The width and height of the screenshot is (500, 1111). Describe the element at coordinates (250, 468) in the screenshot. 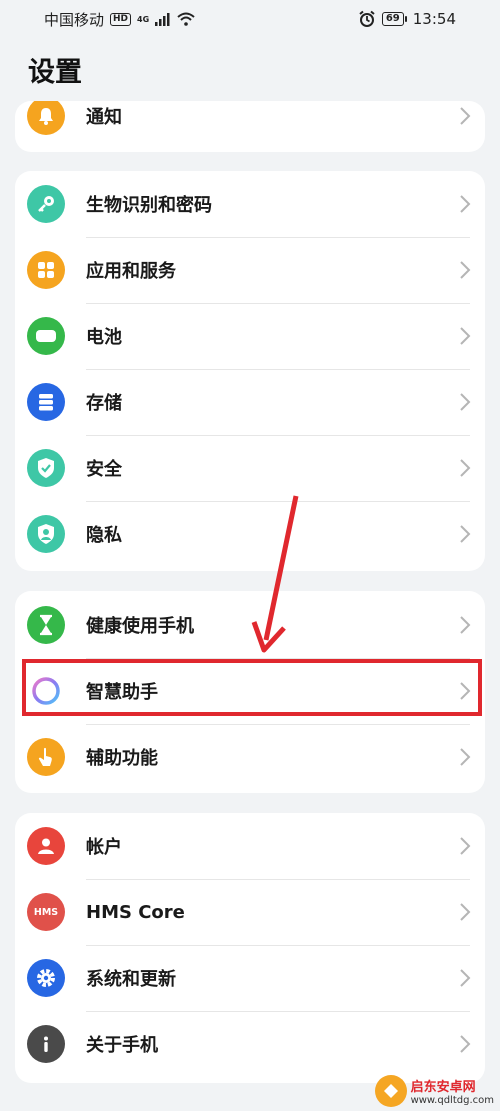

I see `settings-item-security: 安全` at that location.